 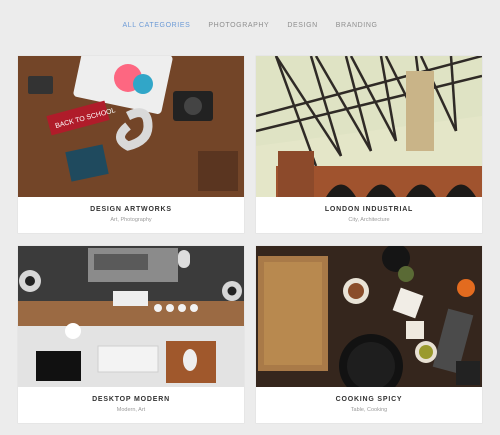 I want to click on filter-branding: BRANDING, so click(x=357, y=25).